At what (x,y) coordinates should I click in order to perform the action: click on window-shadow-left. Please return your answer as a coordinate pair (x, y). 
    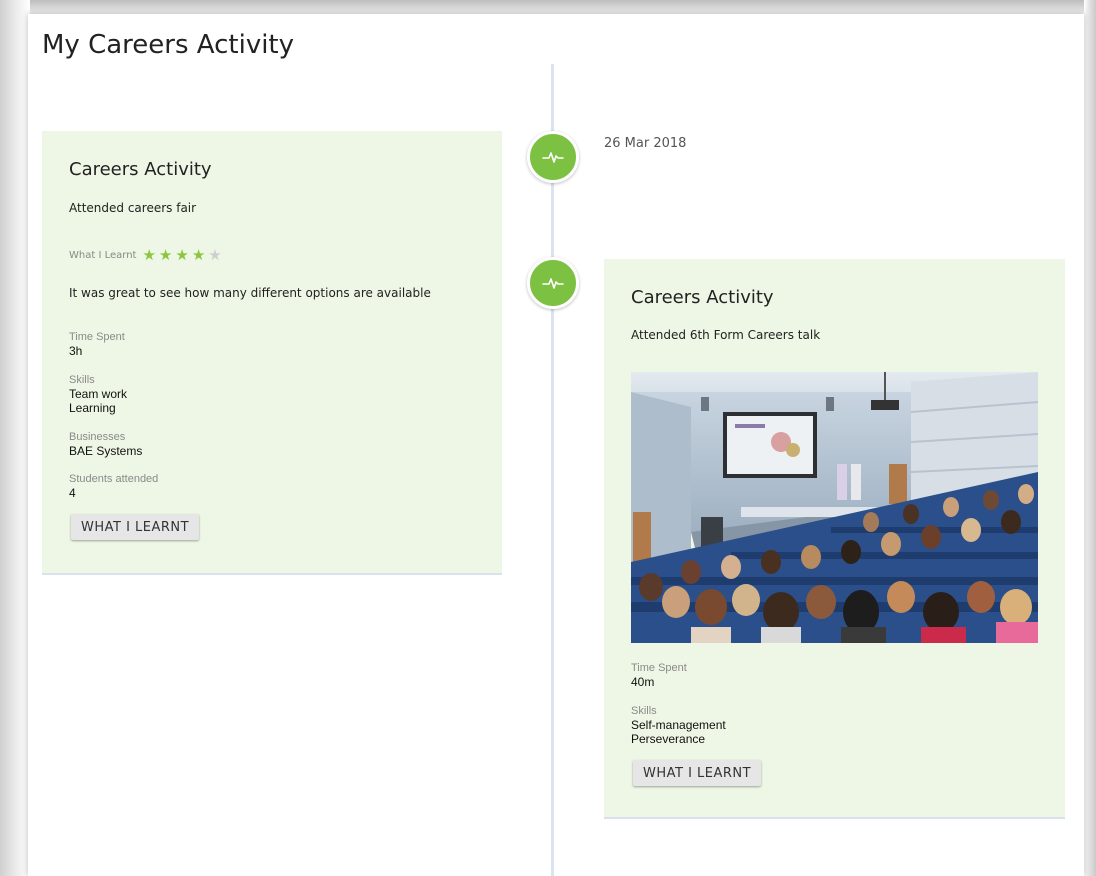
    Looking at the image, I should click on (15, 438).